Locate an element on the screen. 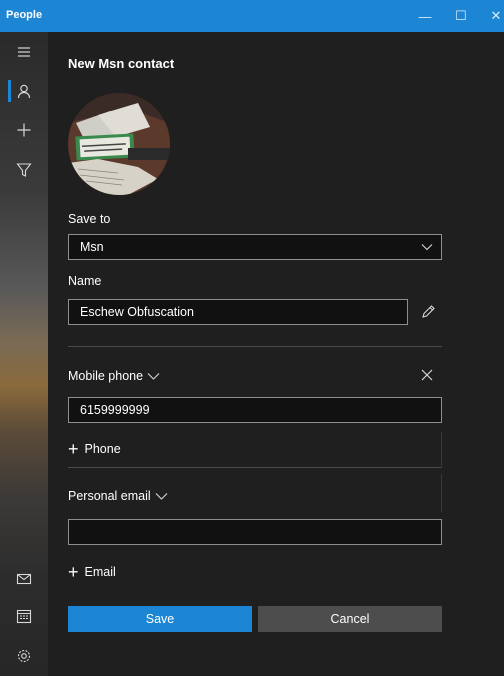 The height and width of the screenshot is (676, 504). person-icon is located at coordinates (24, 91).